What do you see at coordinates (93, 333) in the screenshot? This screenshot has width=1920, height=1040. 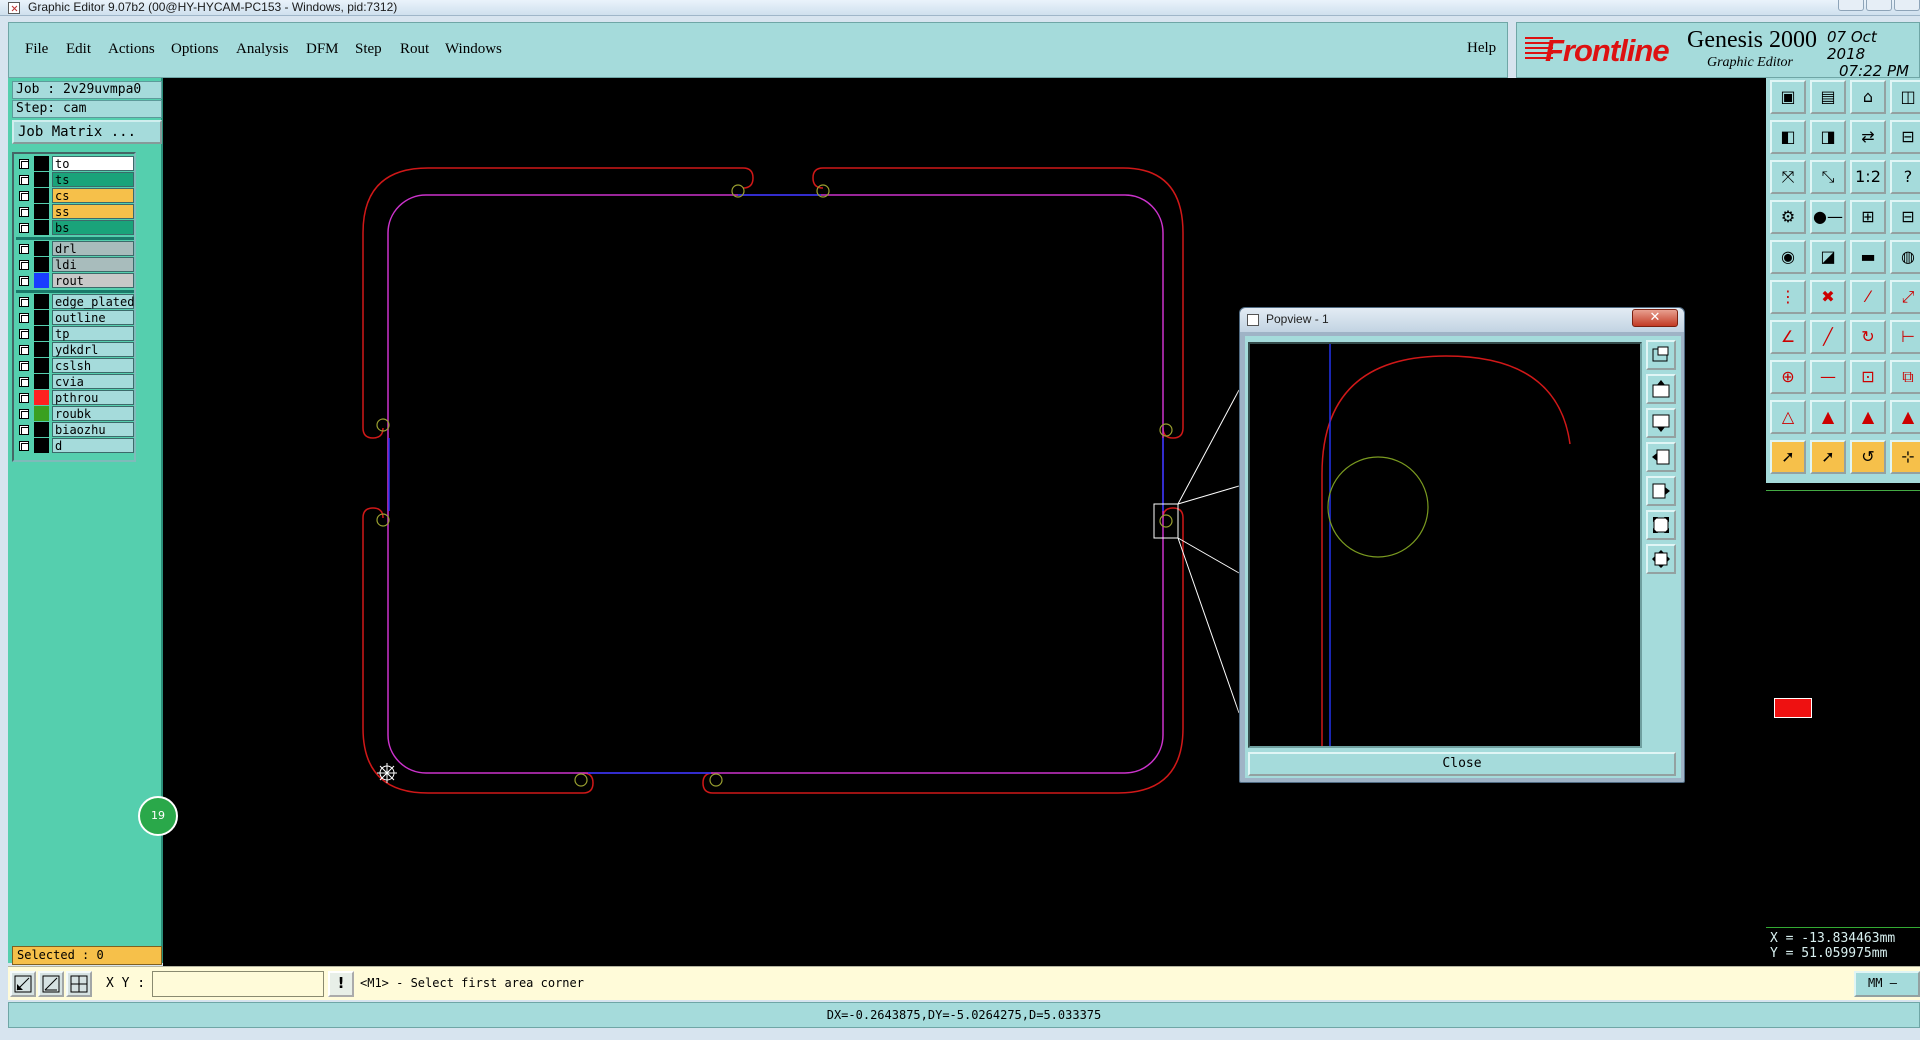 I see `layer-name: tp` at bounding box center [93, 333].